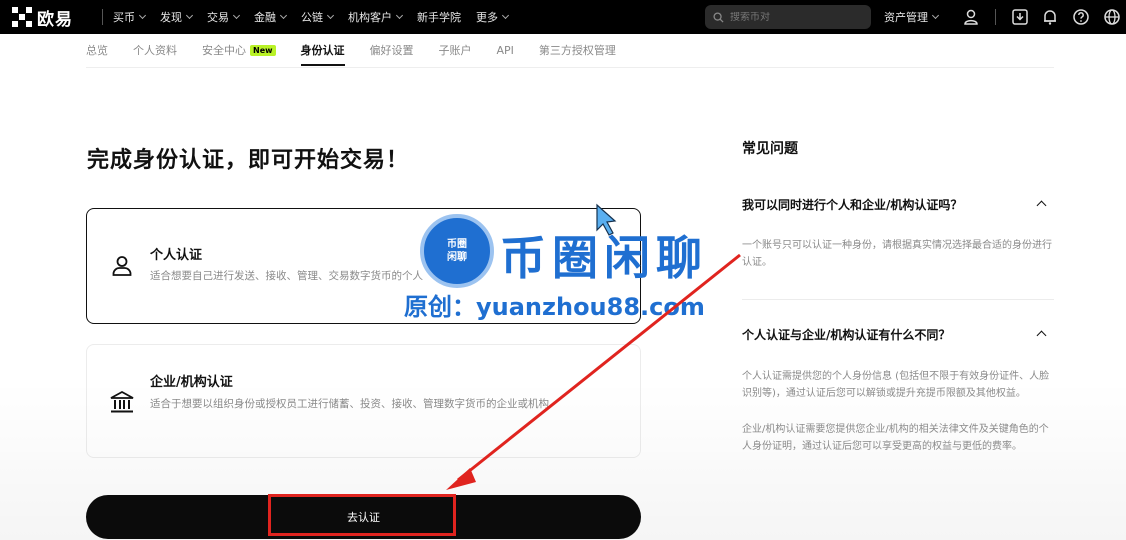 Image resolution: width=1126 pixels, height=540 pixels. Describe the element at coordinates (505, 50) in the screenshot. I see `tab-api: API` at that location.